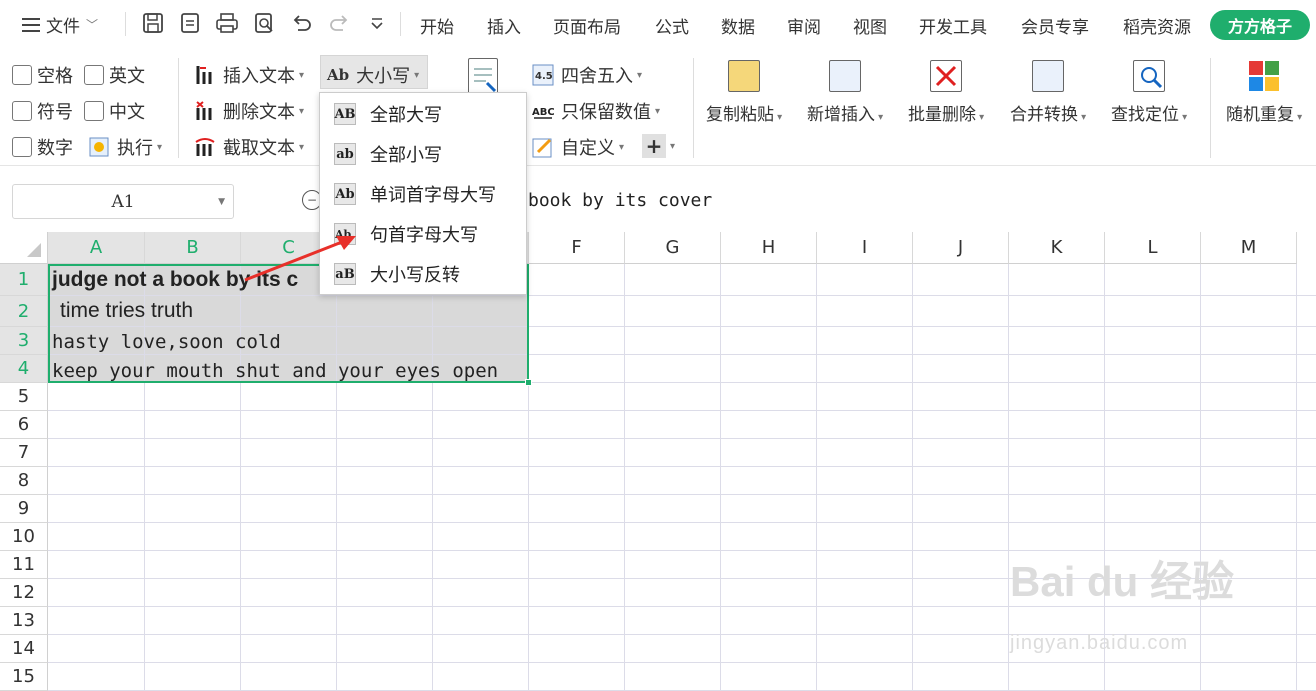 The width and height of the screenshot is (1316, 691). Describe the element at coordinates (587, 75) in the screenshot. I see `round-button: 4.5 四舍五入 ▾` at that location.